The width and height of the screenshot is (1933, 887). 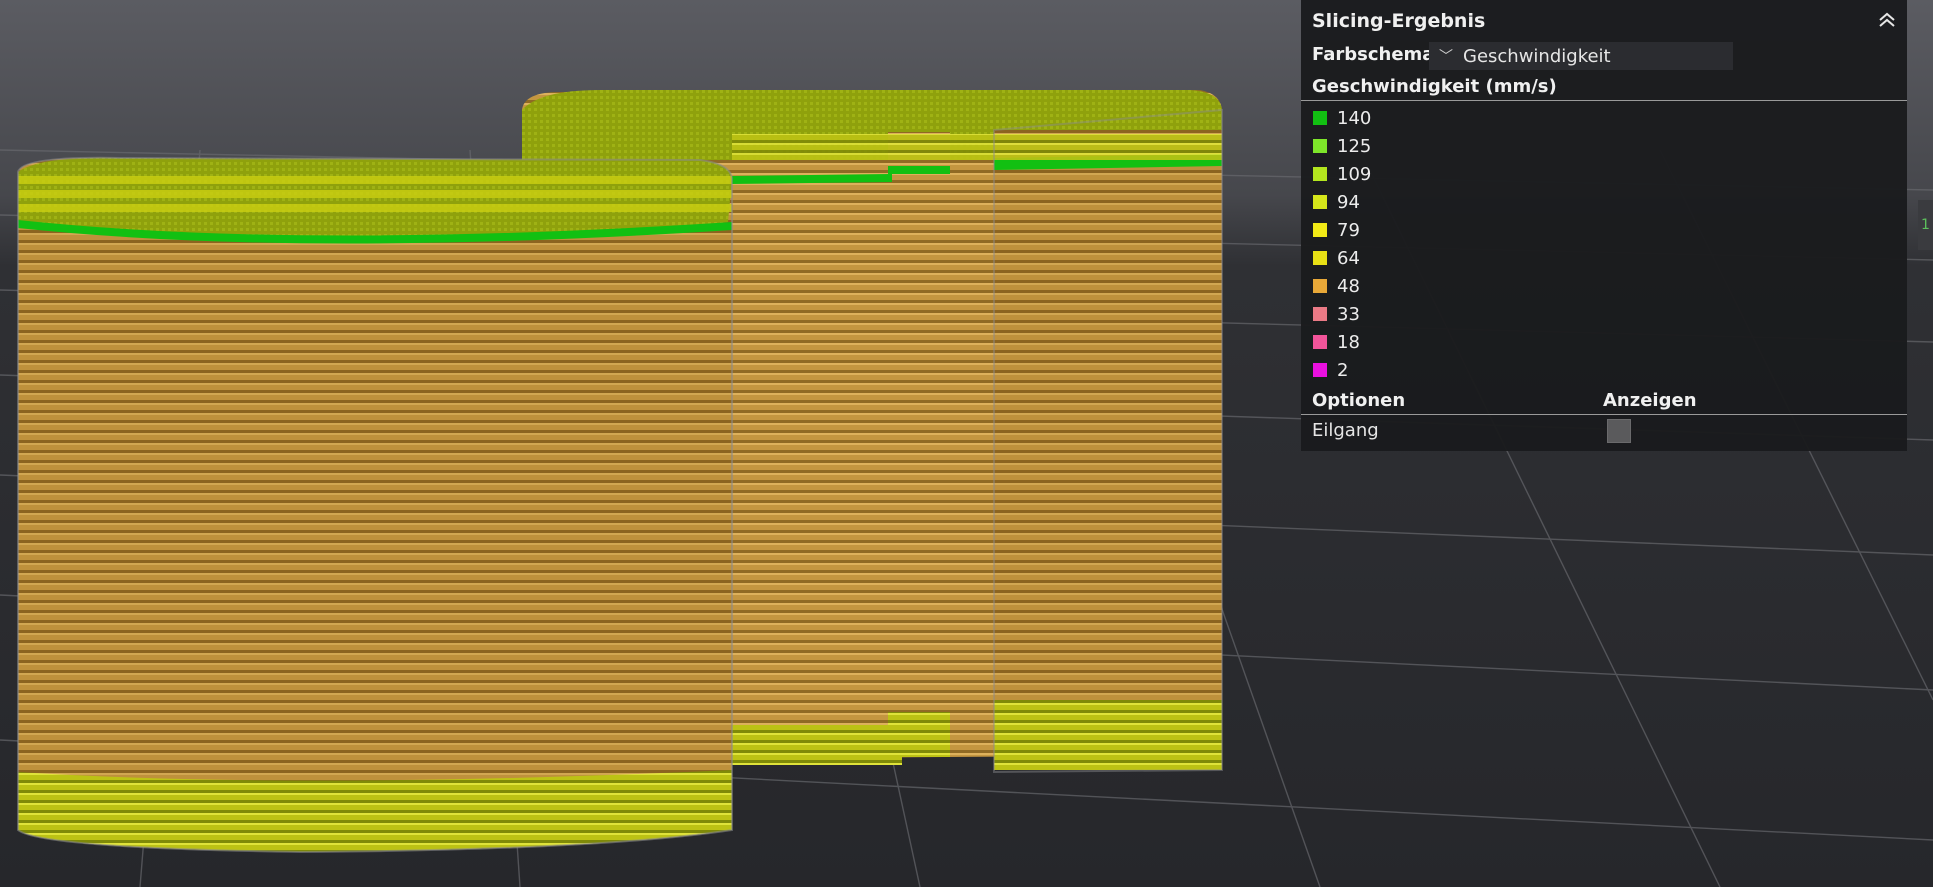 What do you see at coordinates (1604, 230) in the screenshot?
I see `legend-item: 79` at bounding box center [1604, 230].